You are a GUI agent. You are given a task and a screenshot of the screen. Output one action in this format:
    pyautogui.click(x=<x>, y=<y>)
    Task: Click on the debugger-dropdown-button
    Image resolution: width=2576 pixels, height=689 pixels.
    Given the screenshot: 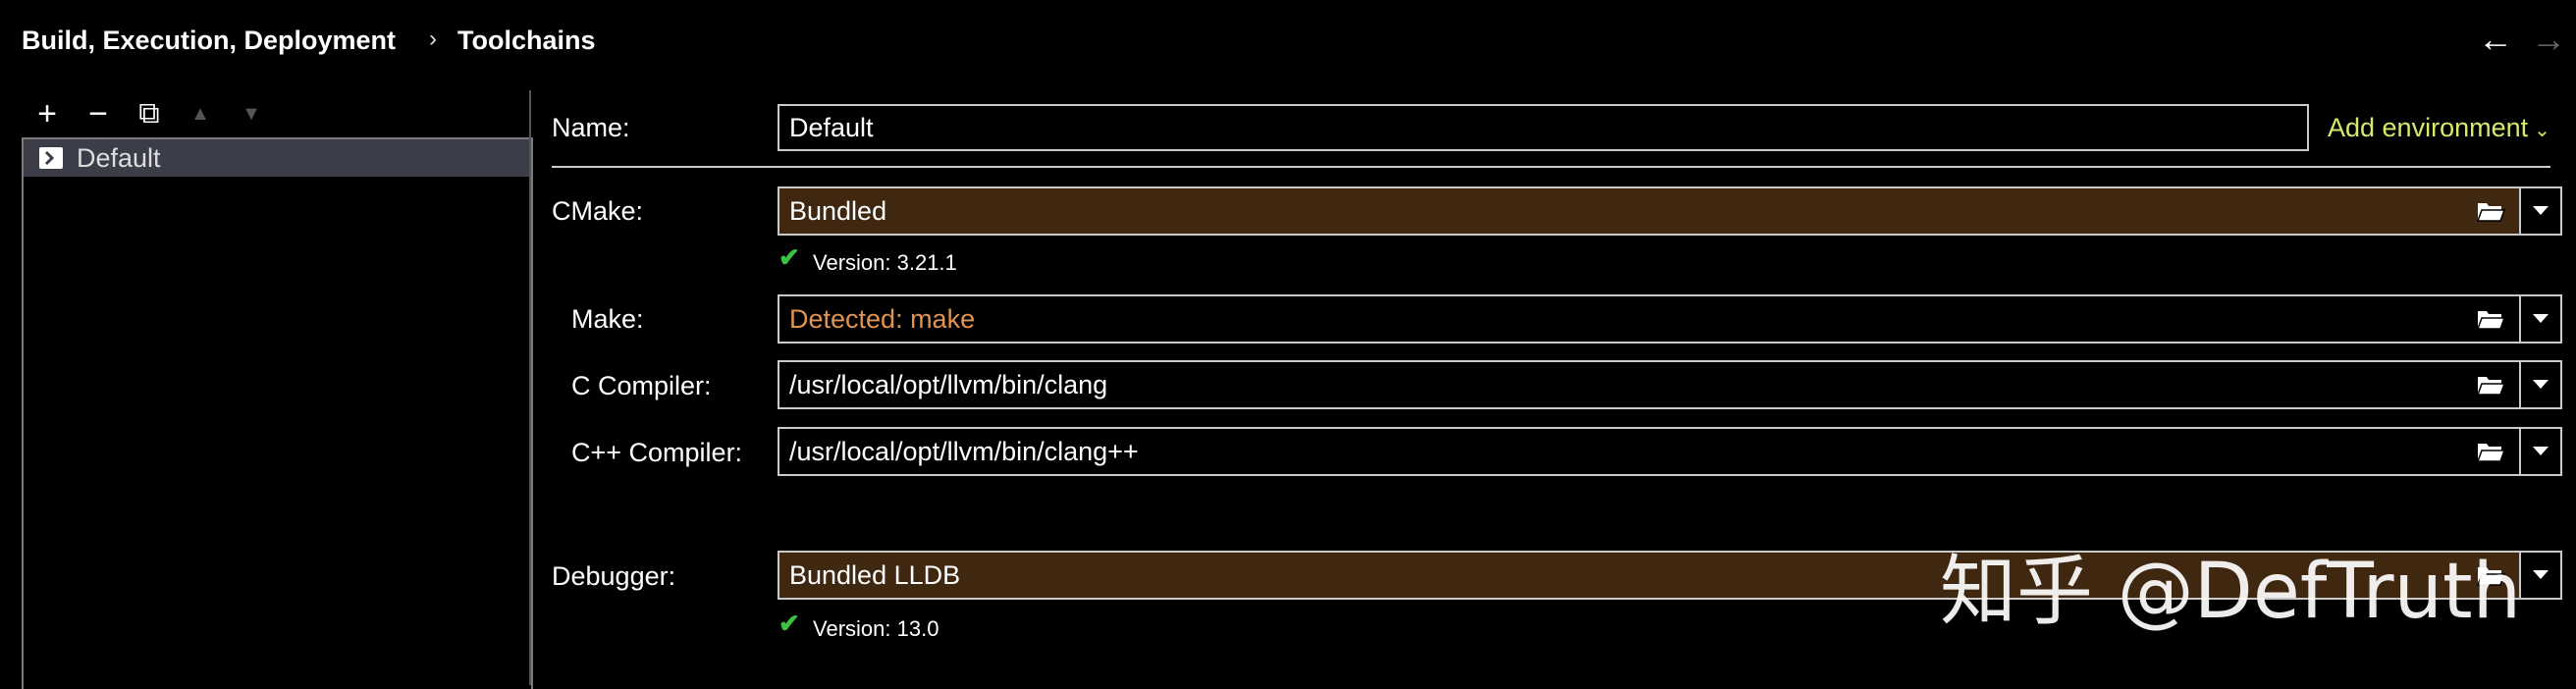 What is the action you would take?
    pyautogui.click(x=2540, y=575)
    